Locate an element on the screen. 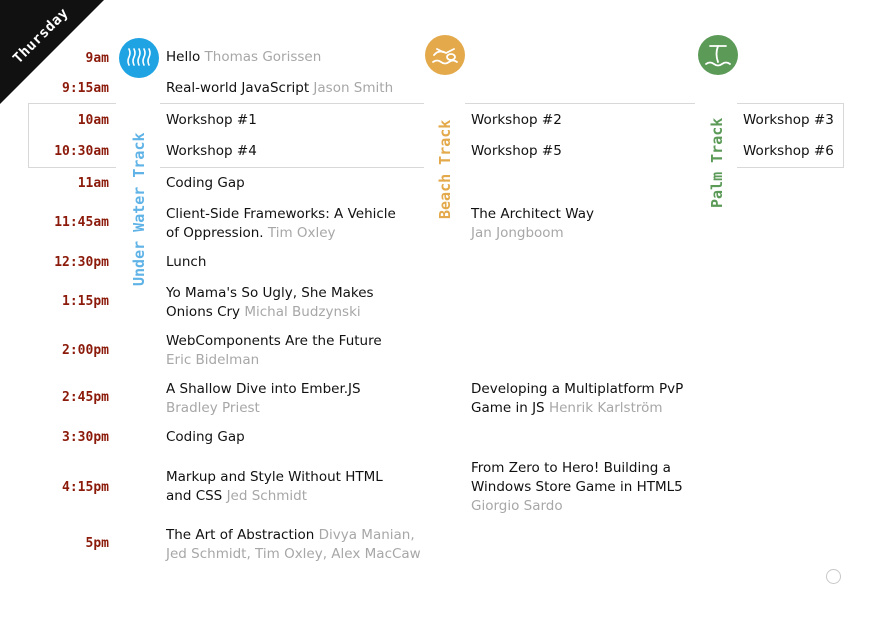 This screenshot has width=874, height=620. session-speaker: Eric Bidelman is located at coordinates (213, 360).